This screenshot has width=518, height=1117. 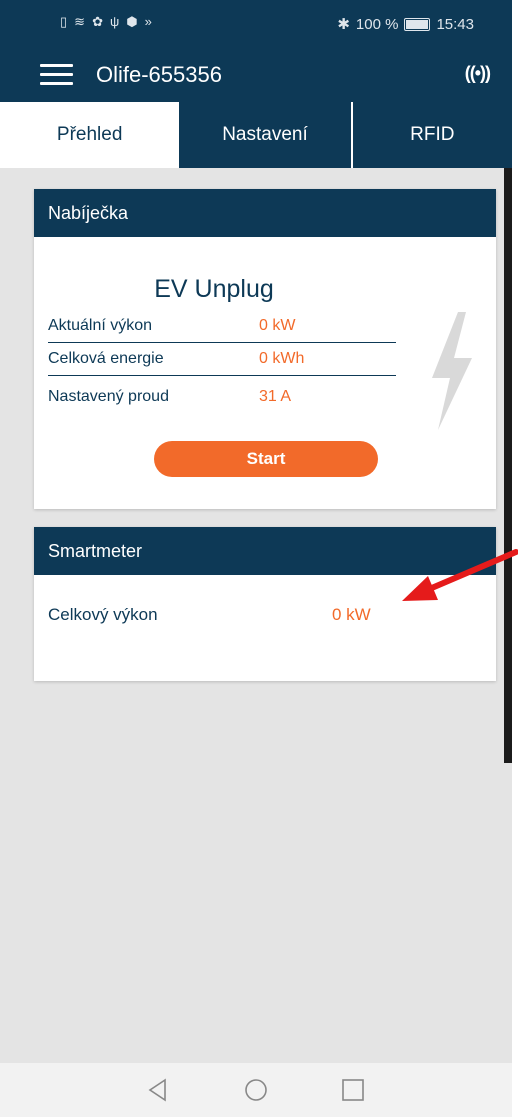 What do you see at coordinates (222, 327) in the screenshot?
I see `info-row: Aktuální výkon 0 kW` at bounding box center [222, 327].